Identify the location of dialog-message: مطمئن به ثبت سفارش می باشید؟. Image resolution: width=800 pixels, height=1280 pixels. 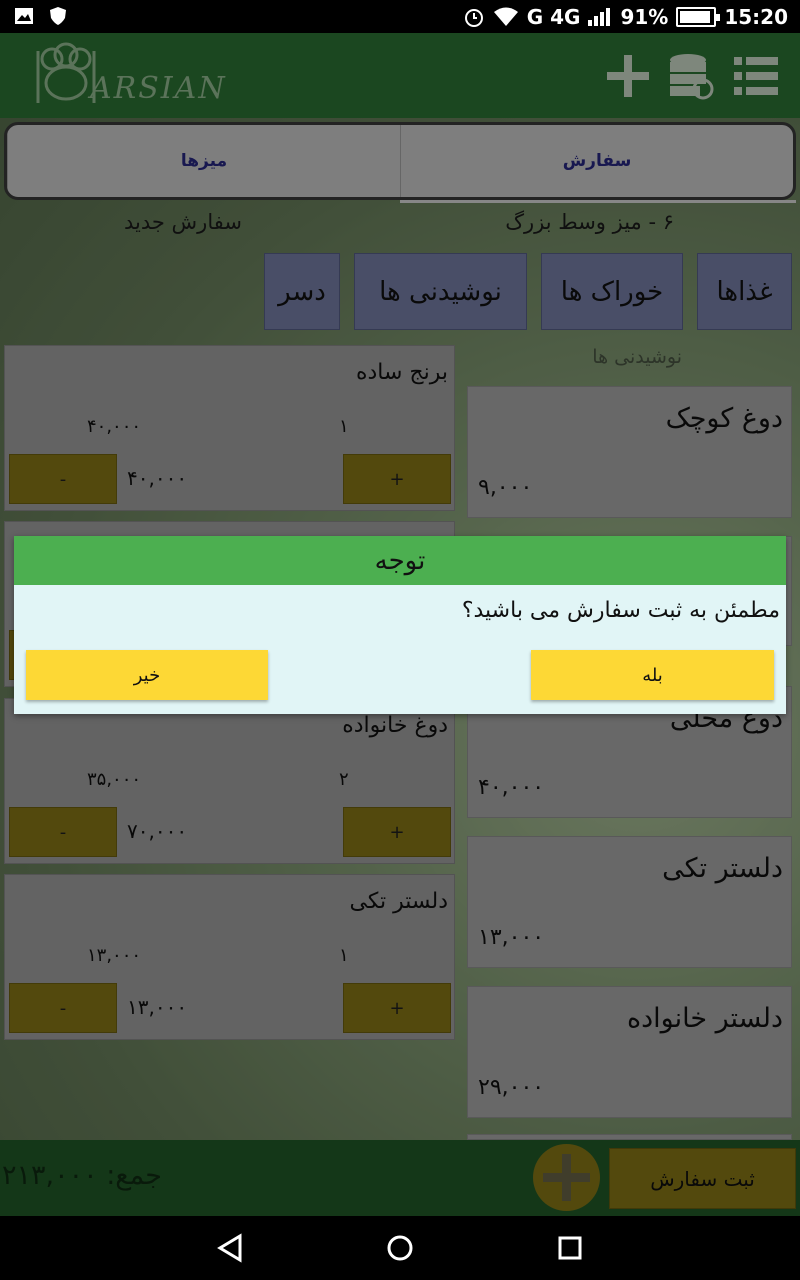
(620, 610).